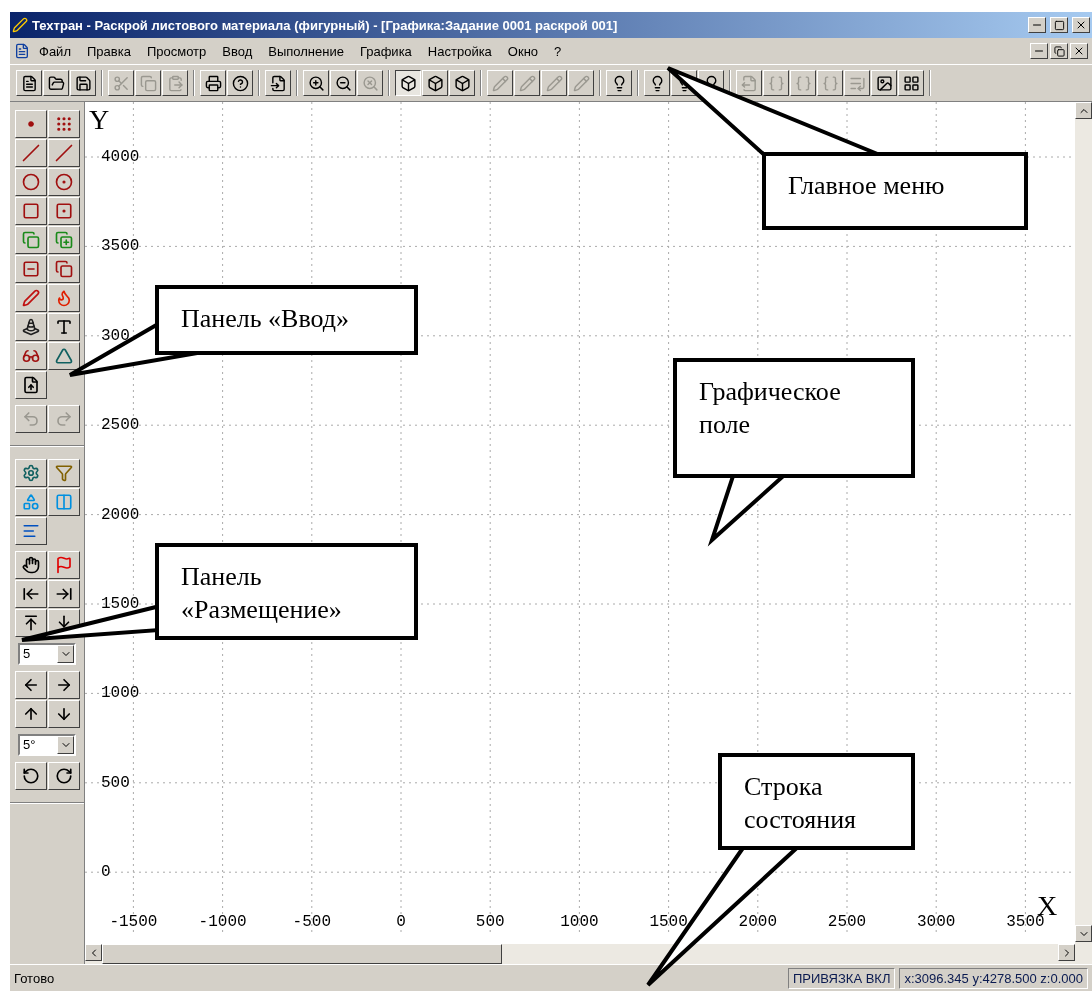  I want to click on restore-icon, so click(1059, 51).